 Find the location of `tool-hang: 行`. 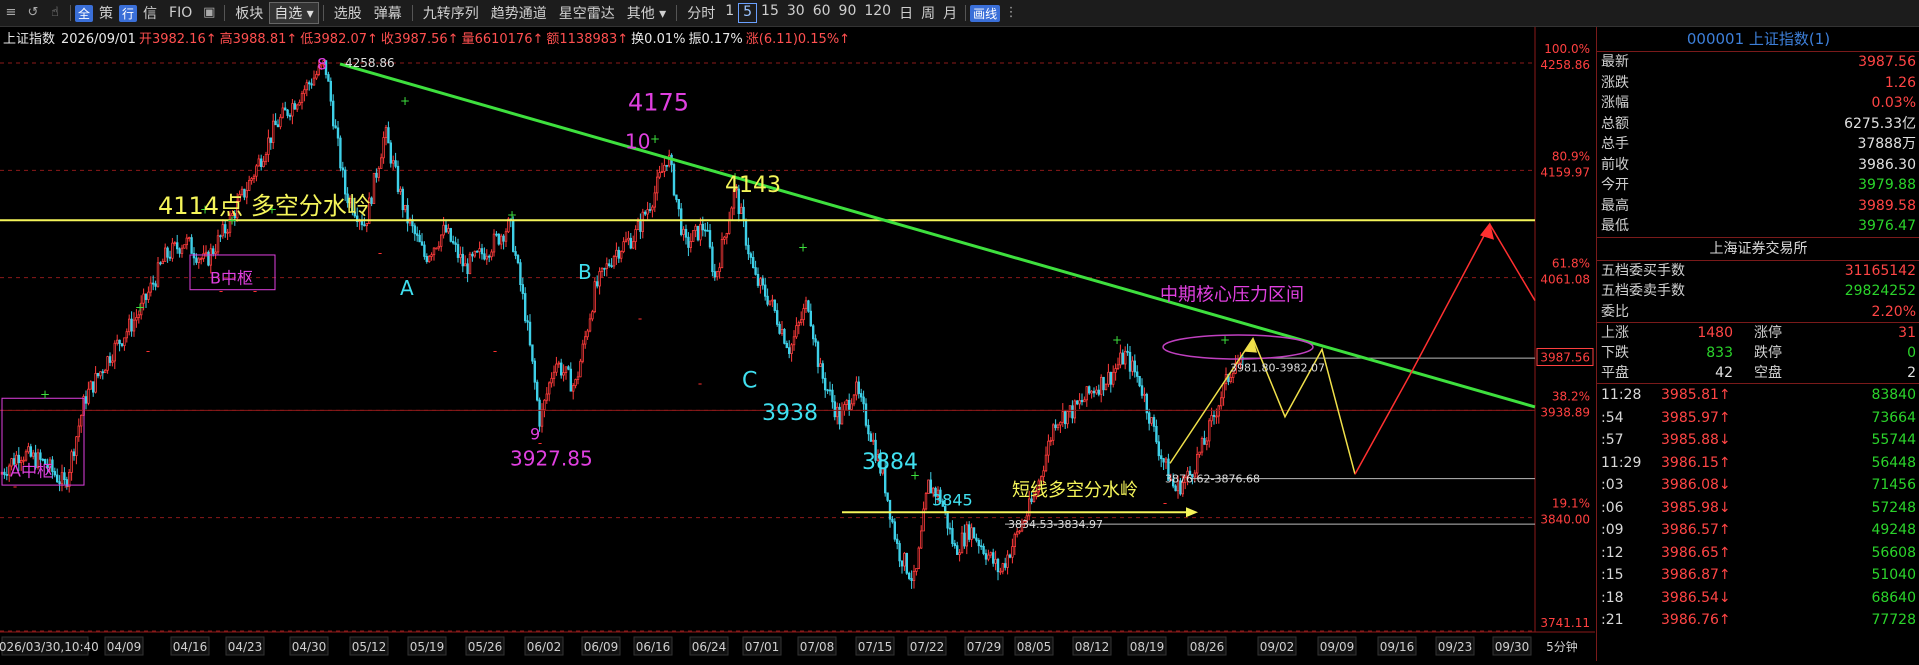

tool-hang: 行 is located at coordinates (128, 13).